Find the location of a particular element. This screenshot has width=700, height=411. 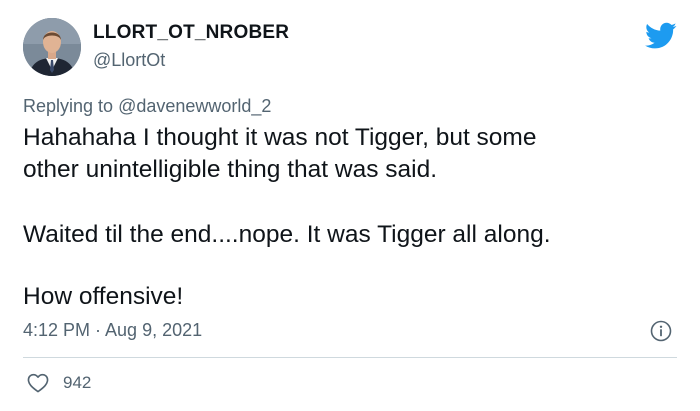

like-count: 942 is located at coordinates (77, 382).